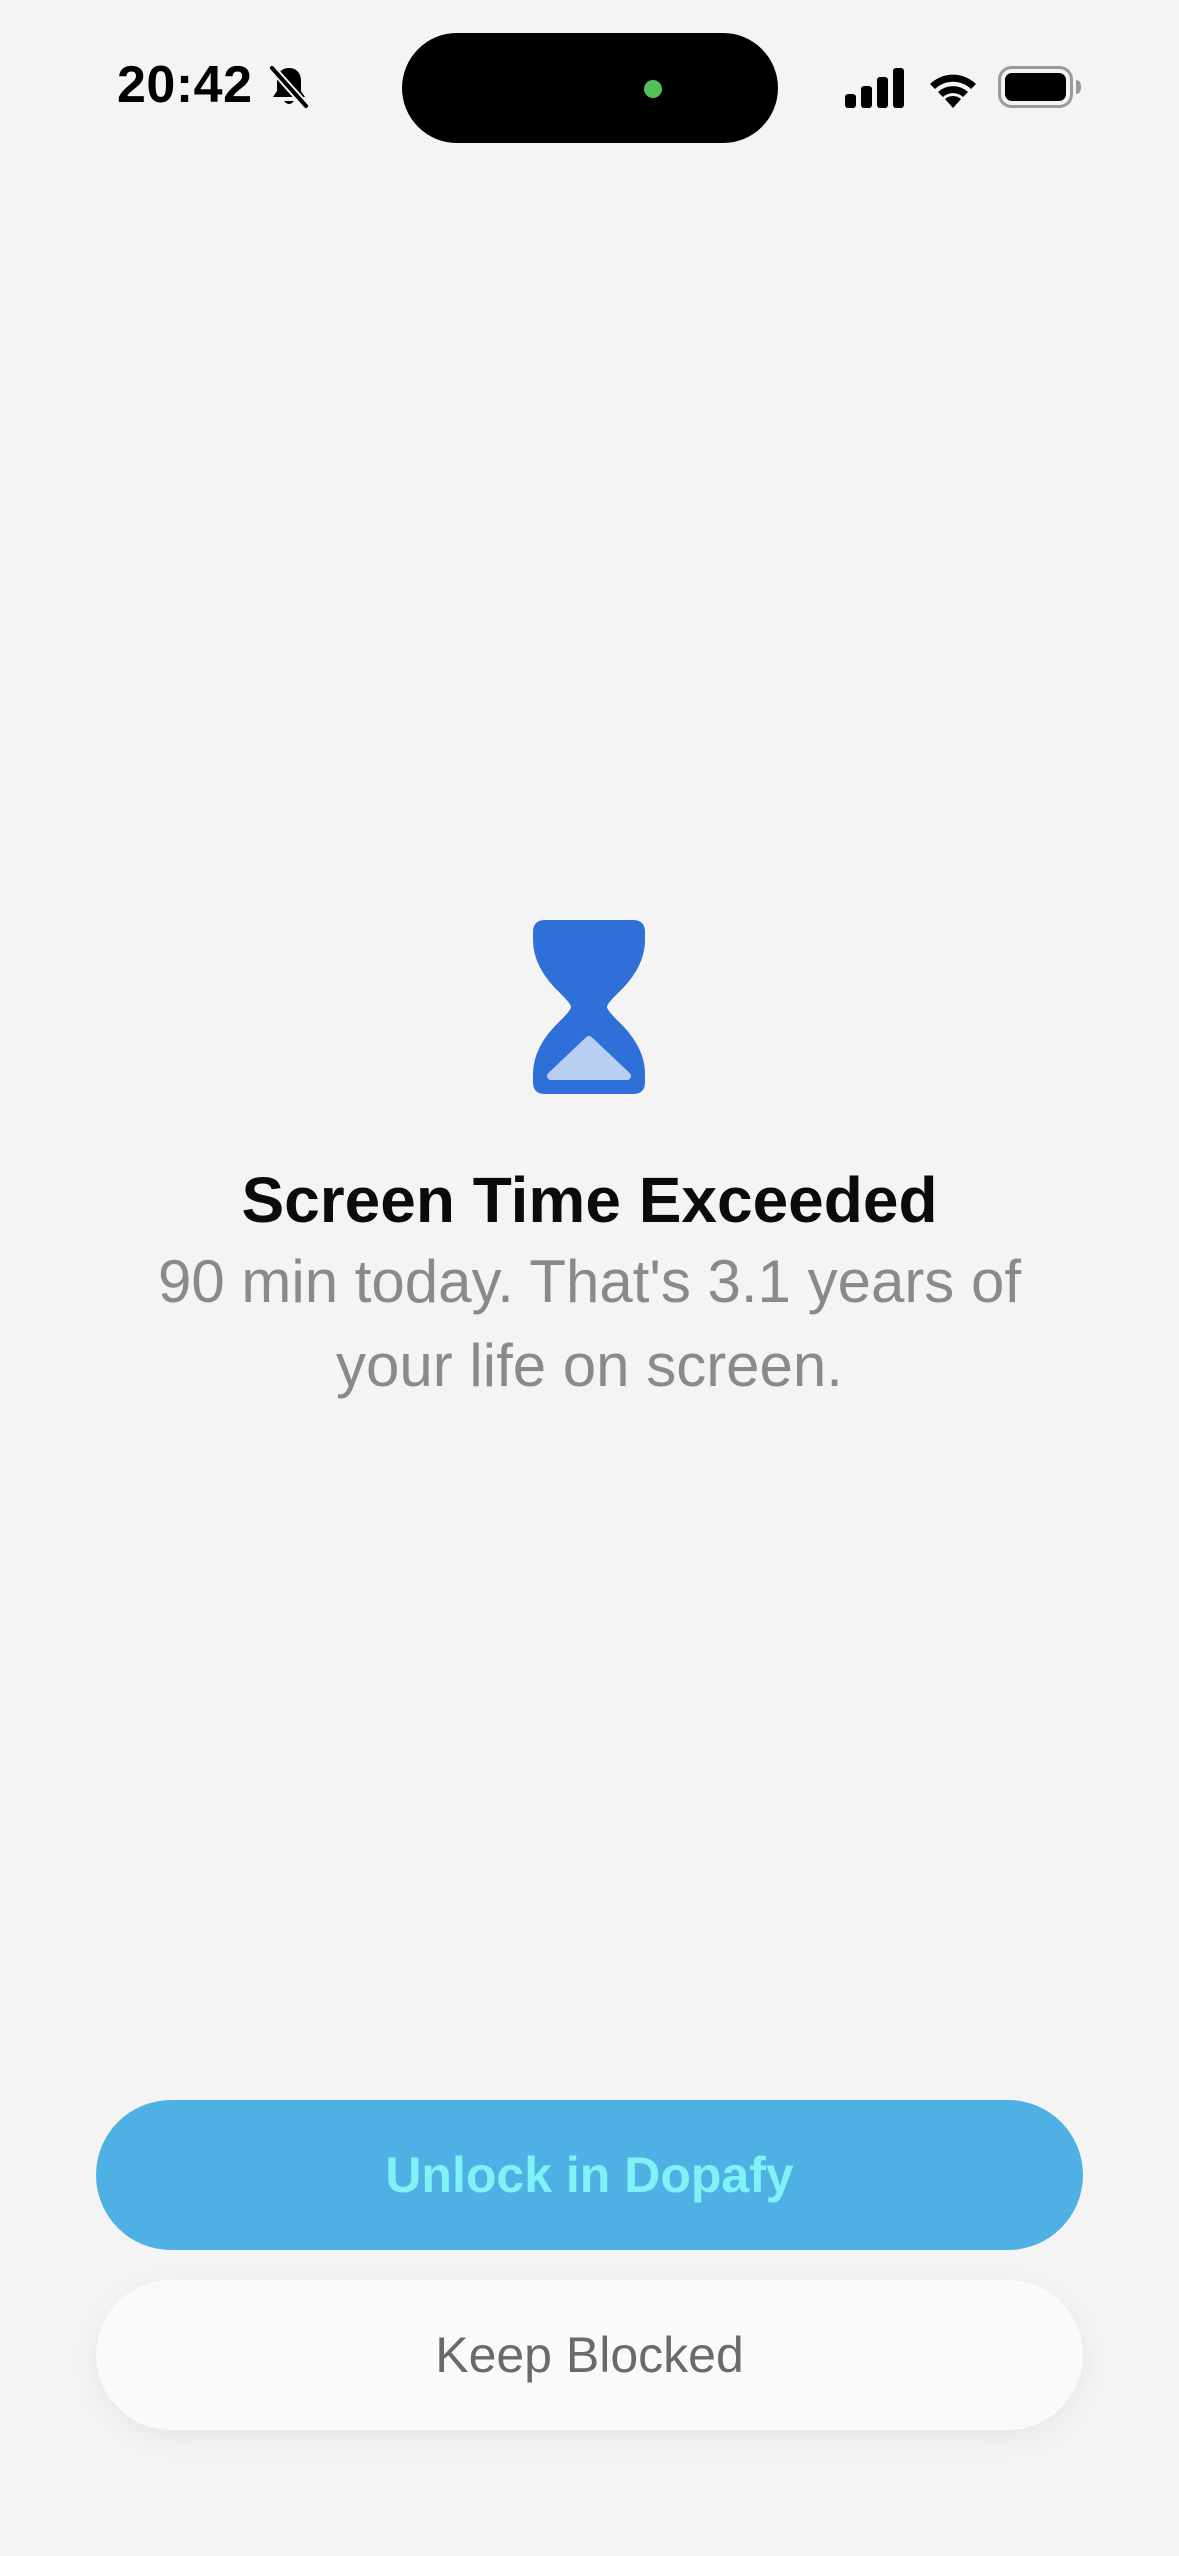 Image resolution: width=1179 pixels, height=2556 pixels. I want to click on wifi-icon, so click(953, 91).